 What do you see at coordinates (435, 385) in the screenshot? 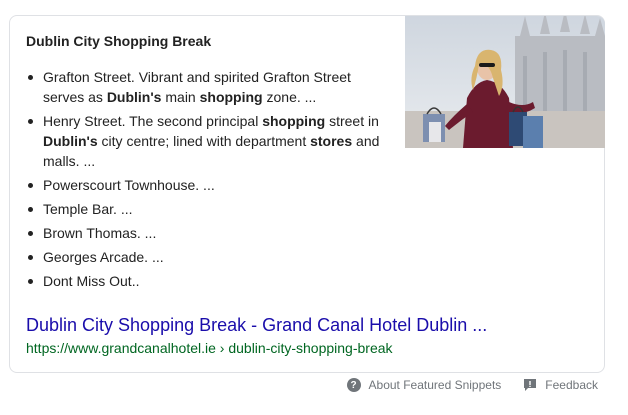
I see `about-featured-snippets-label: About Featured Snippets` at bounding box center [435, 385].